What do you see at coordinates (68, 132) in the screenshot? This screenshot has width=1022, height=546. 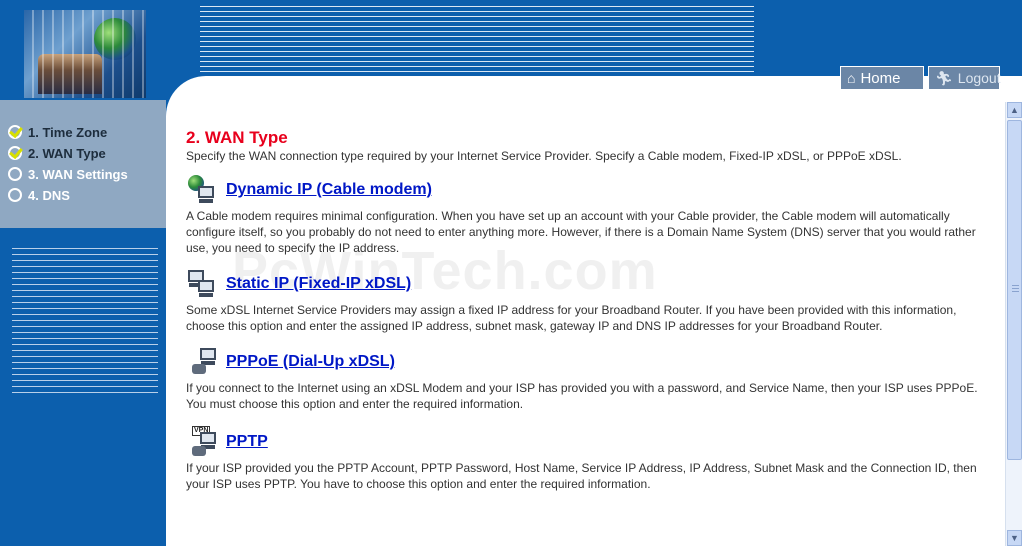 I see `step-label: 1. Time Zone` at bounding box center [68, 132].